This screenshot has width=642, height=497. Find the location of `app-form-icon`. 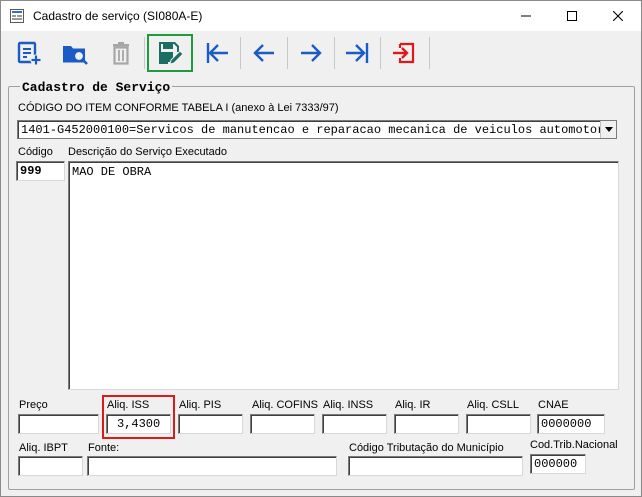

app-form-icon is located at coordinates (17, 16).